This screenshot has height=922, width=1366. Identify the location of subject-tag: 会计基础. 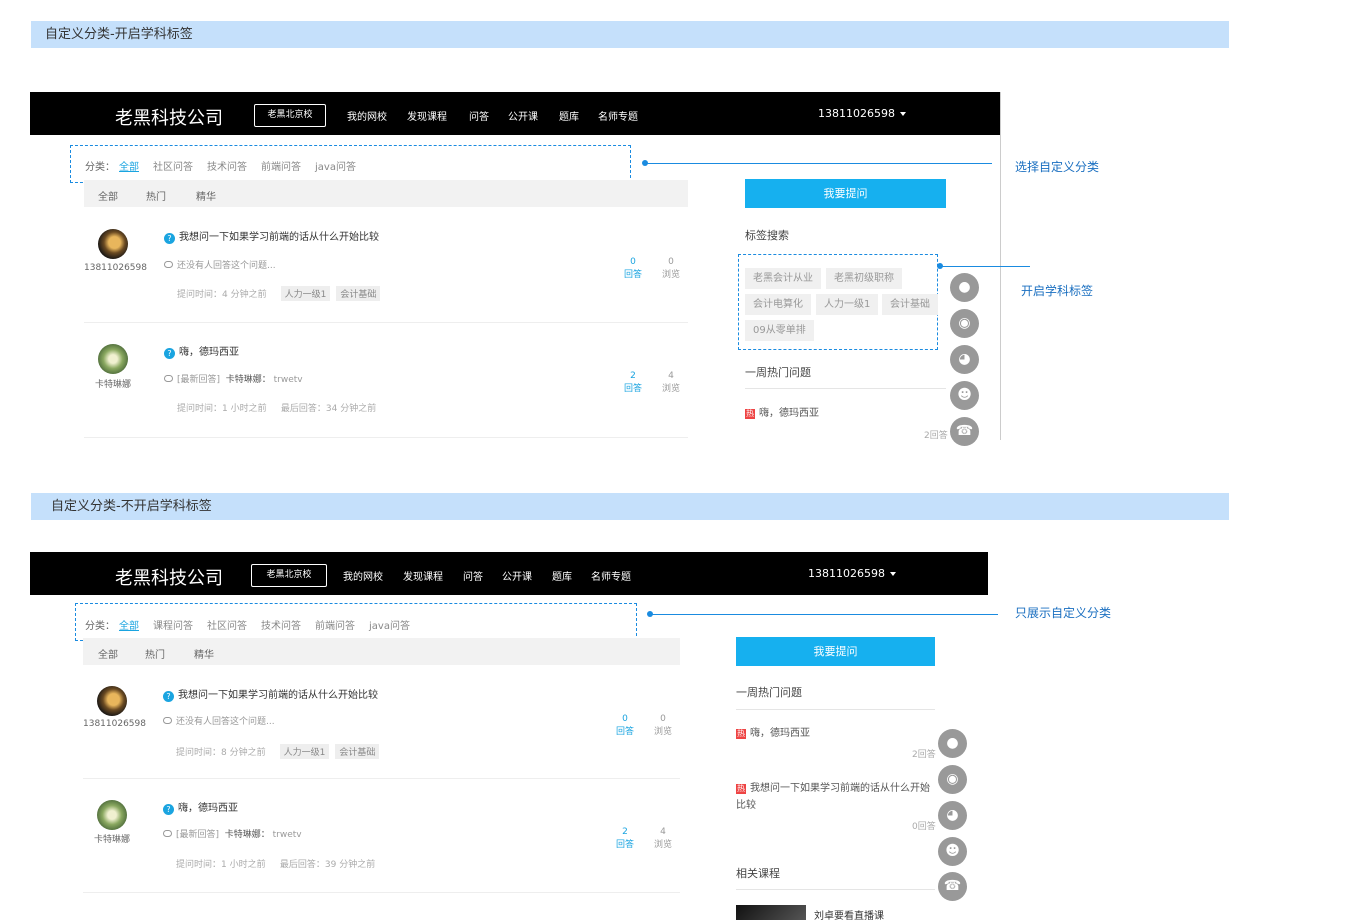
(910, 304).